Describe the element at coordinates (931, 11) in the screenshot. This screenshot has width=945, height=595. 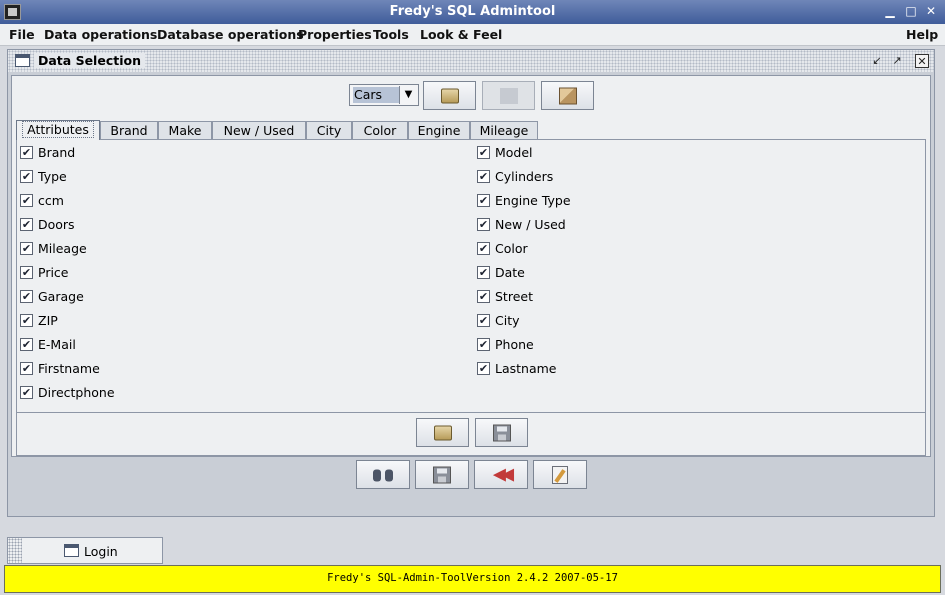
I see `close-window-button: ✕` at that location.